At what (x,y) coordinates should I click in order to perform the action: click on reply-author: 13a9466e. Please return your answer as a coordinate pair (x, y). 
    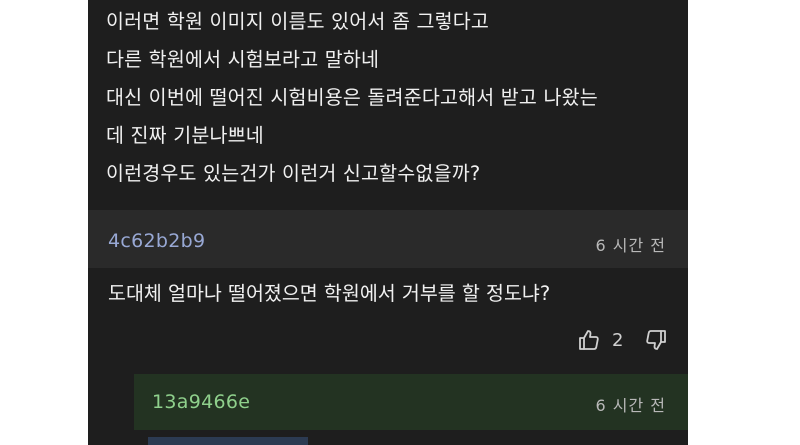
    Looking at the image, I should click on (201, 402).